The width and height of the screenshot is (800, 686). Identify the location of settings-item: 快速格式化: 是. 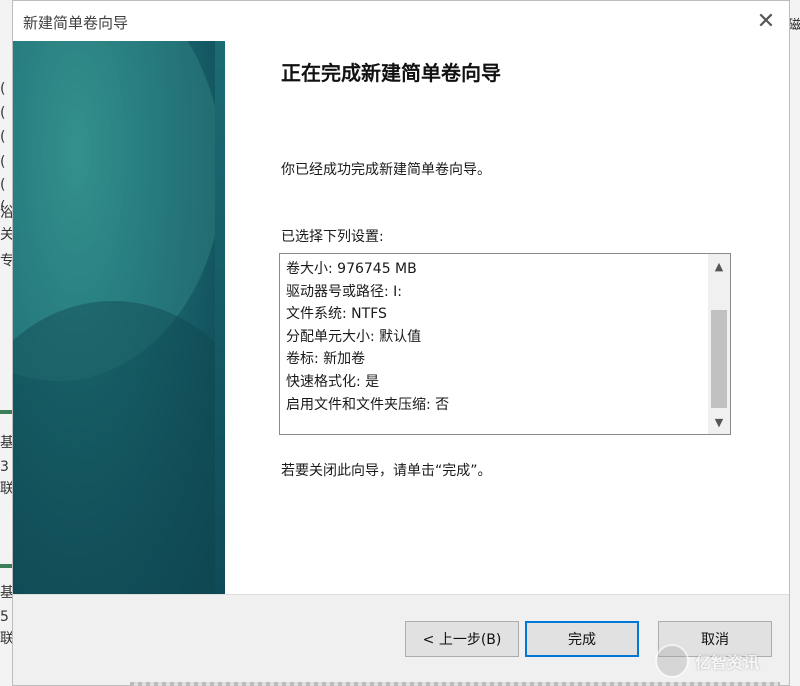
(333, 381).